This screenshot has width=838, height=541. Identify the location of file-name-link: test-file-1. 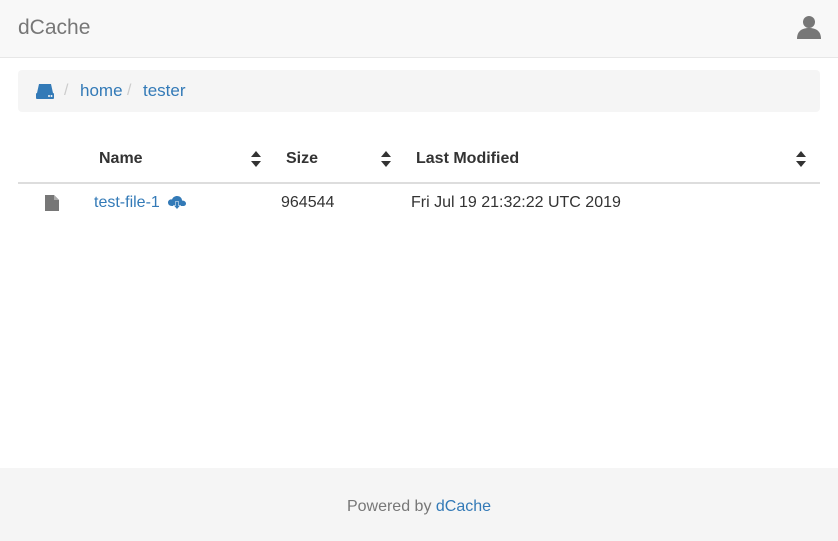
(127, 203).